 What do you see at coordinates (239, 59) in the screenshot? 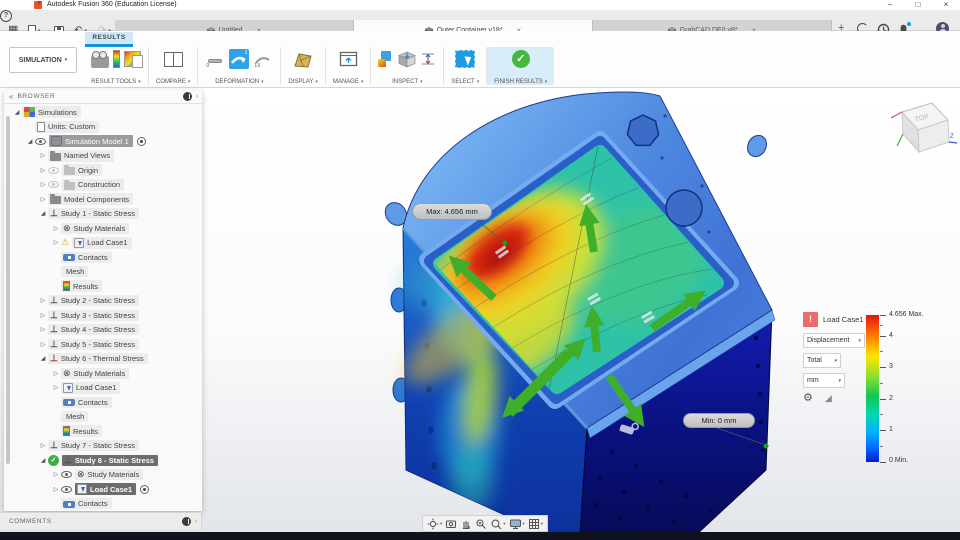
I see `deformation-actual-icon: 1` at bounding box center [239, 59].